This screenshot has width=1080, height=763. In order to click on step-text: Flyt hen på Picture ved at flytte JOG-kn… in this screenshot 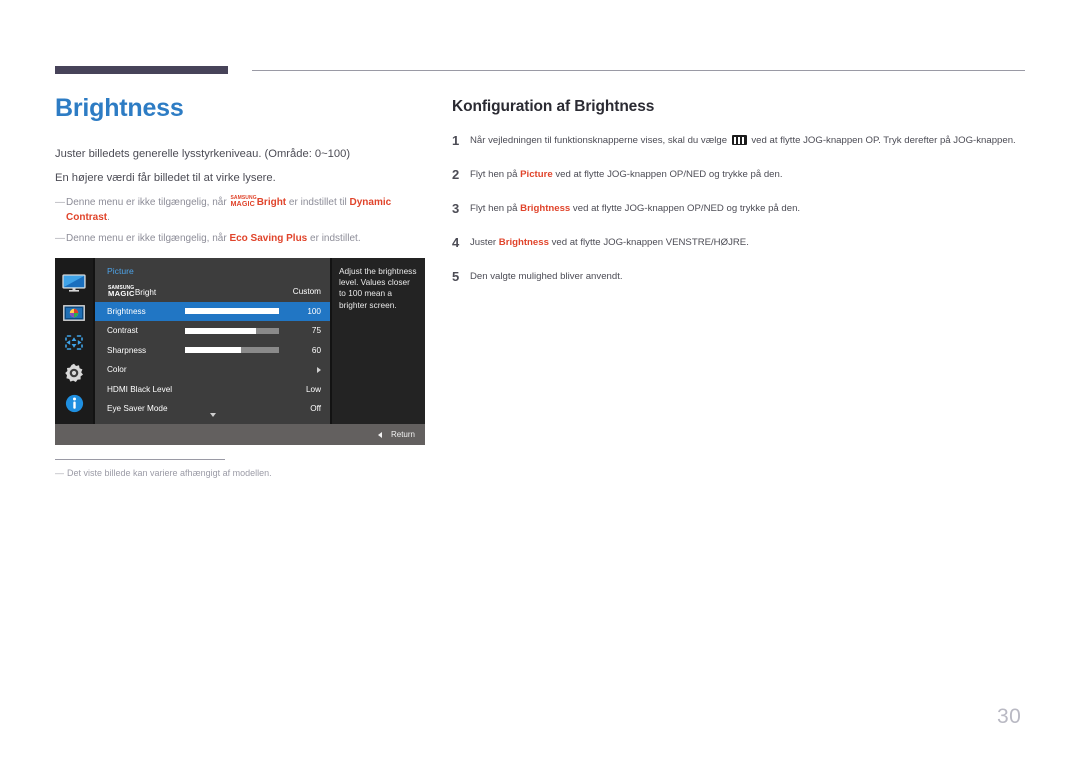, I will do `click(748, 175)`.